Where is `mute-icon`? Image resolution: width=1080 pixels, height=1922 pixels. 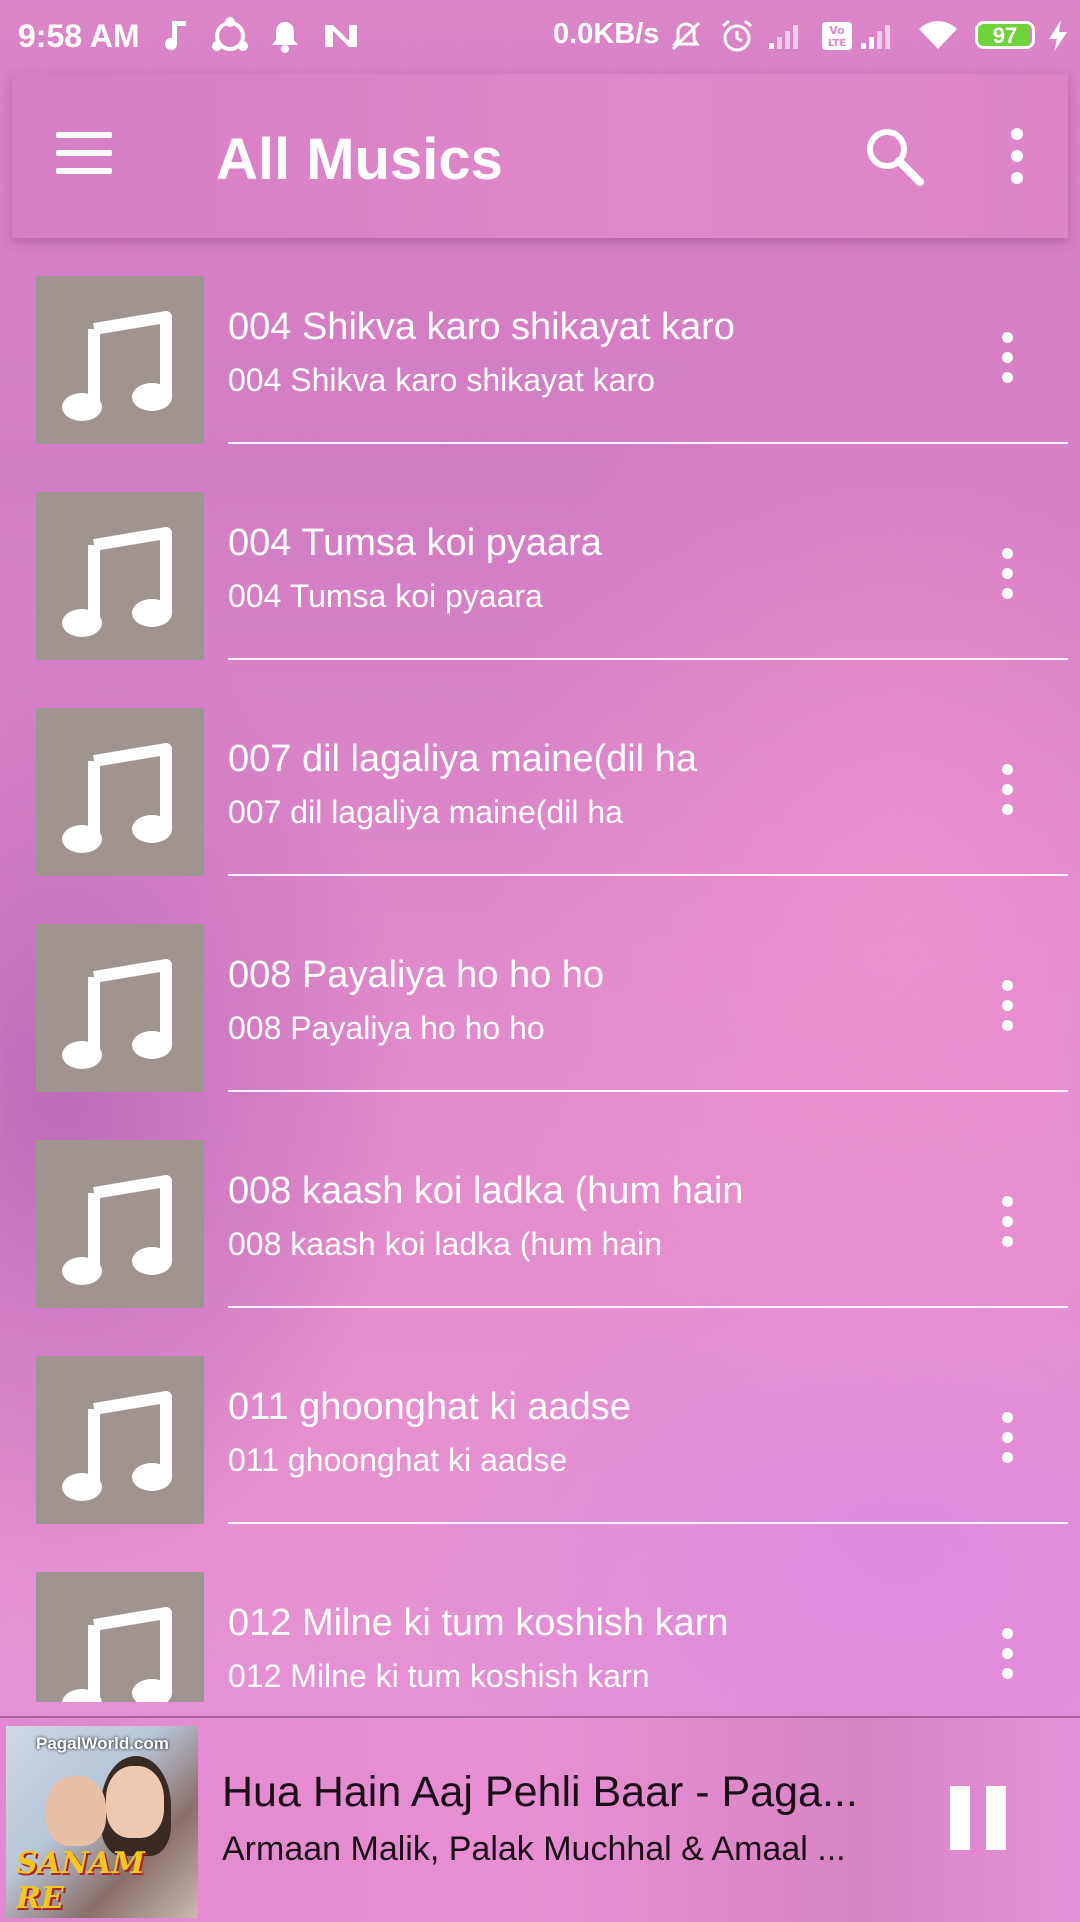 mute-icon is located at coordinates (686, 36).